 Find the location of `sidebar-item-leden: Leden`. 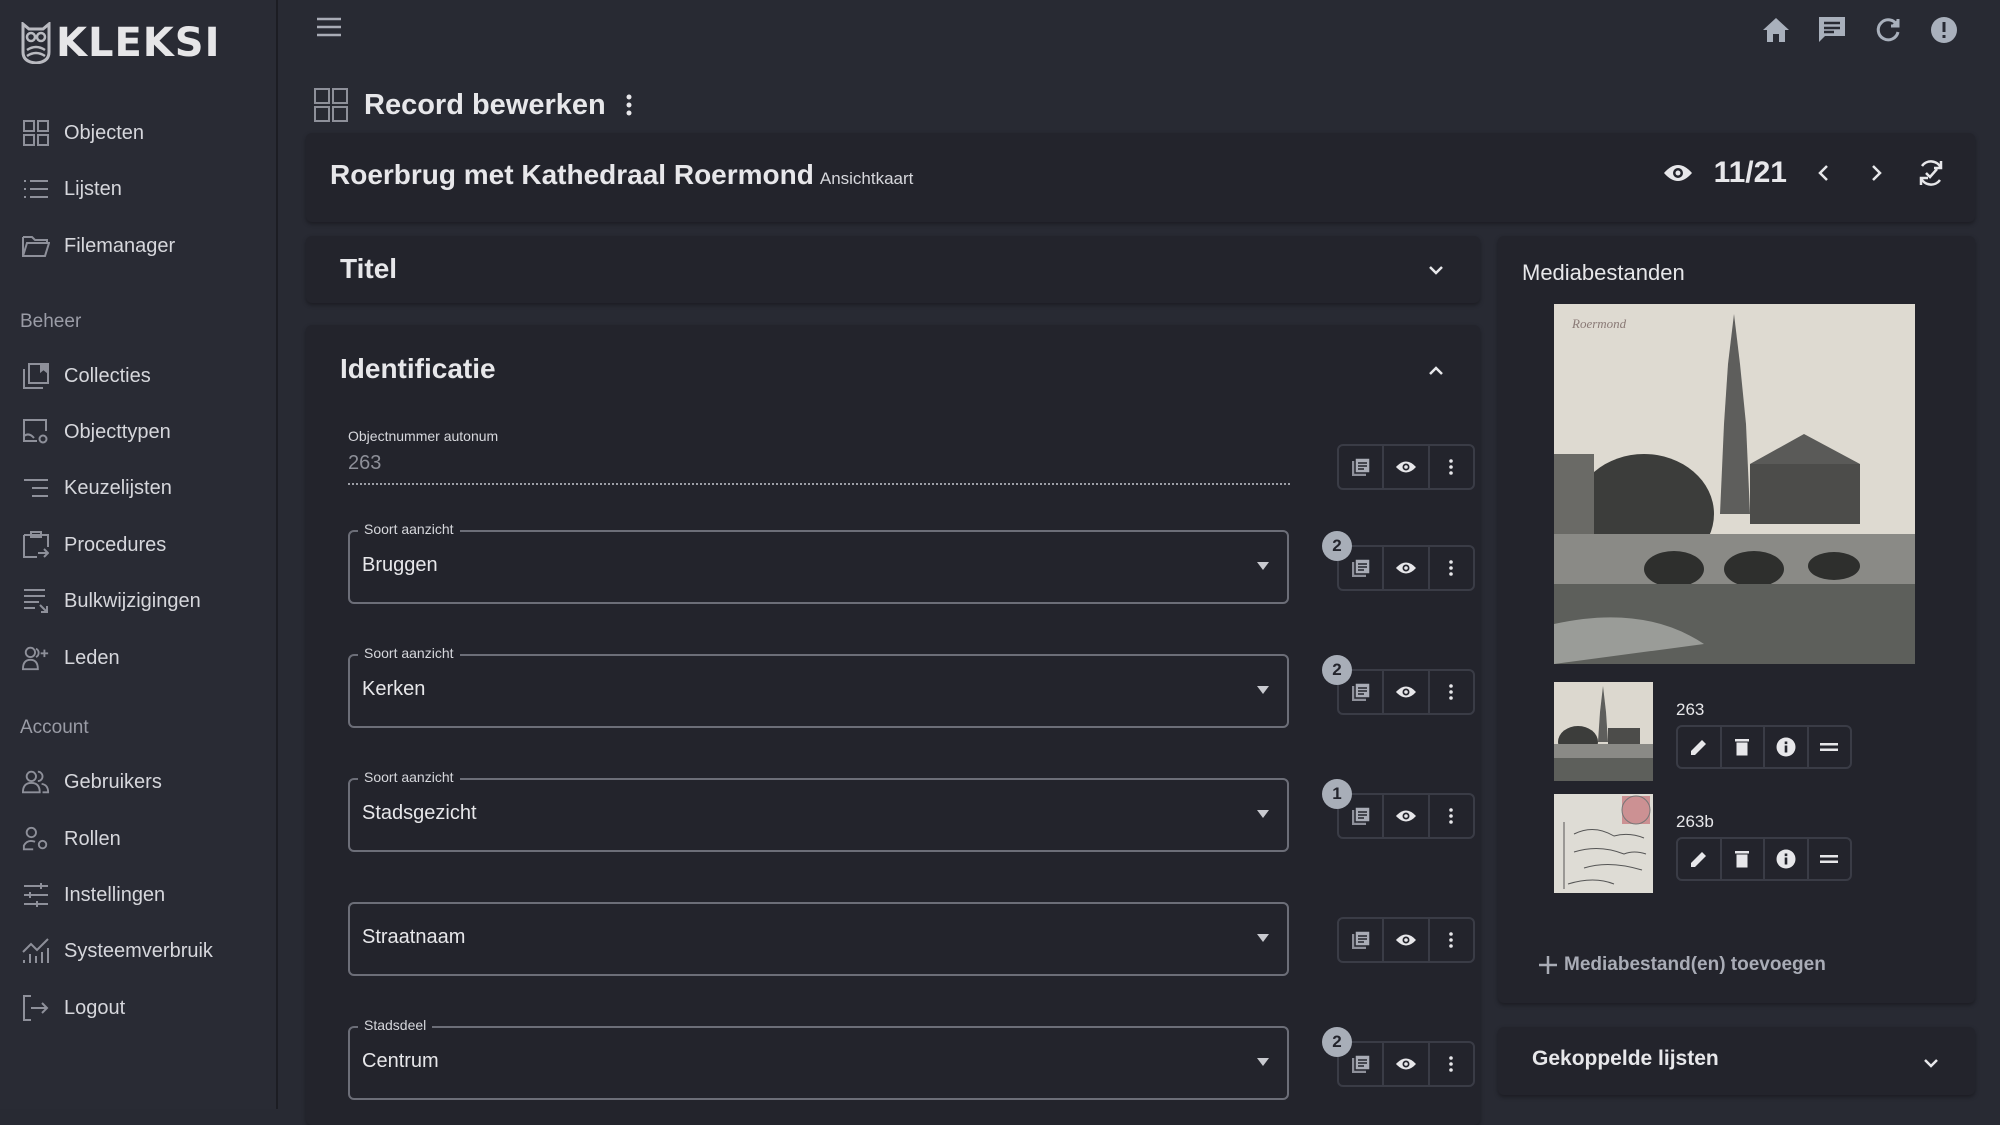

sidebar-item-leden: Leden is located at coordinates (71, 658).